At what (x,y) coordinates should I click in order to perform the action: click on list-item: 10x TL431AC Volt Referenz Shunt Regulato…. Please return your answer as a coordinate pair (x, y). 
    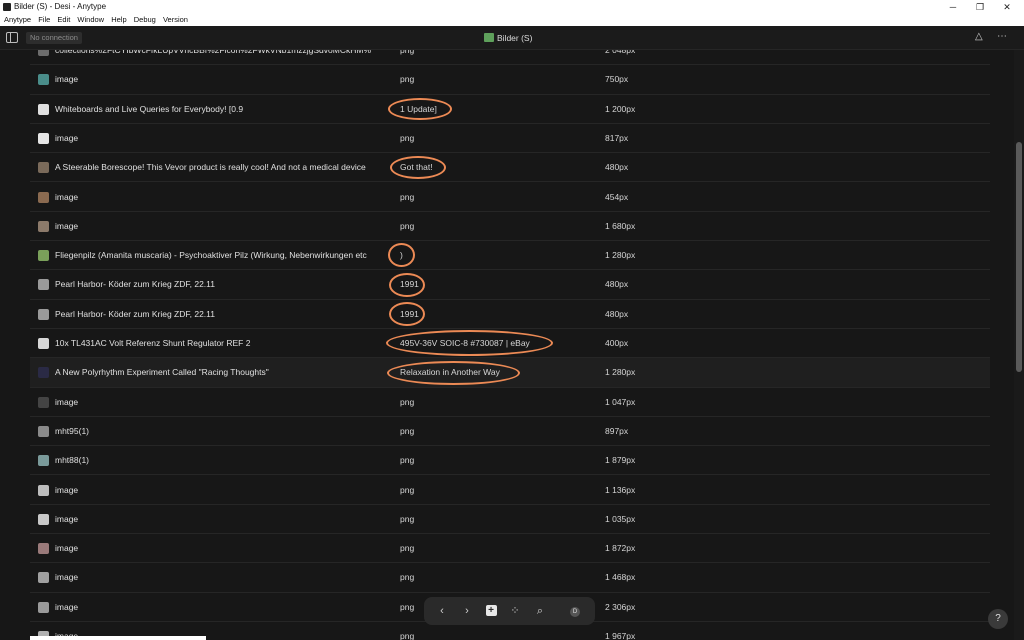
    Looking at the image, I should click on (510, 344).